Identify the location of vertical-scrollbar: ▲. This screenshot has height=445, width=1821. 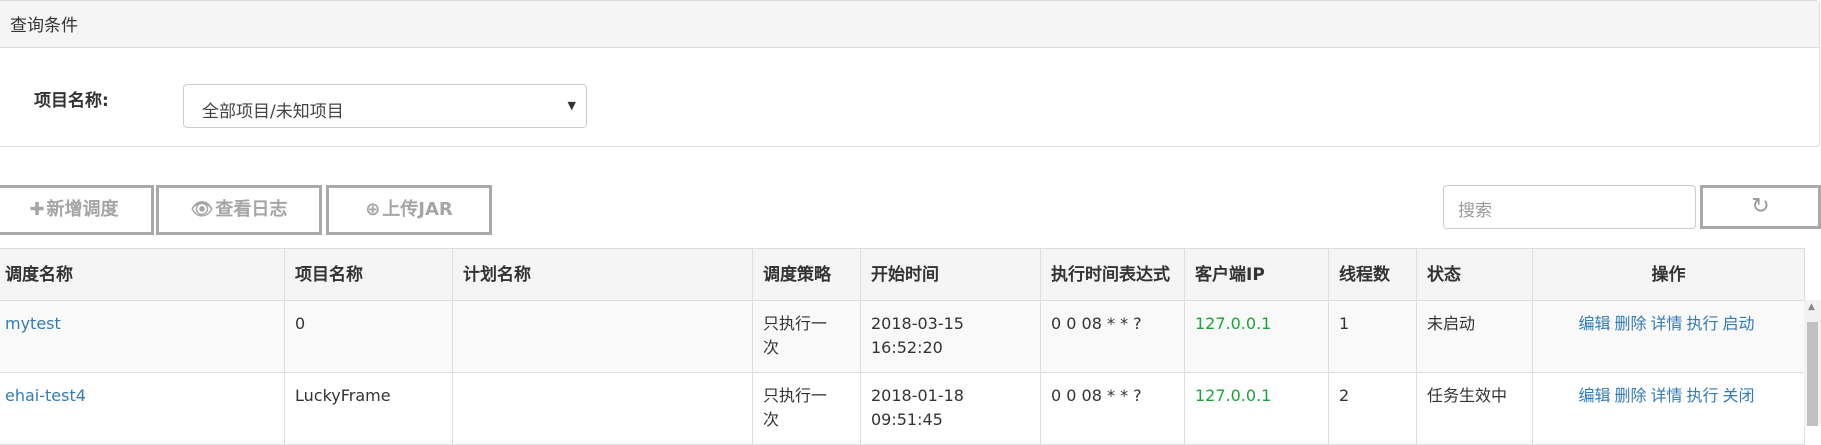
(1812, 363).